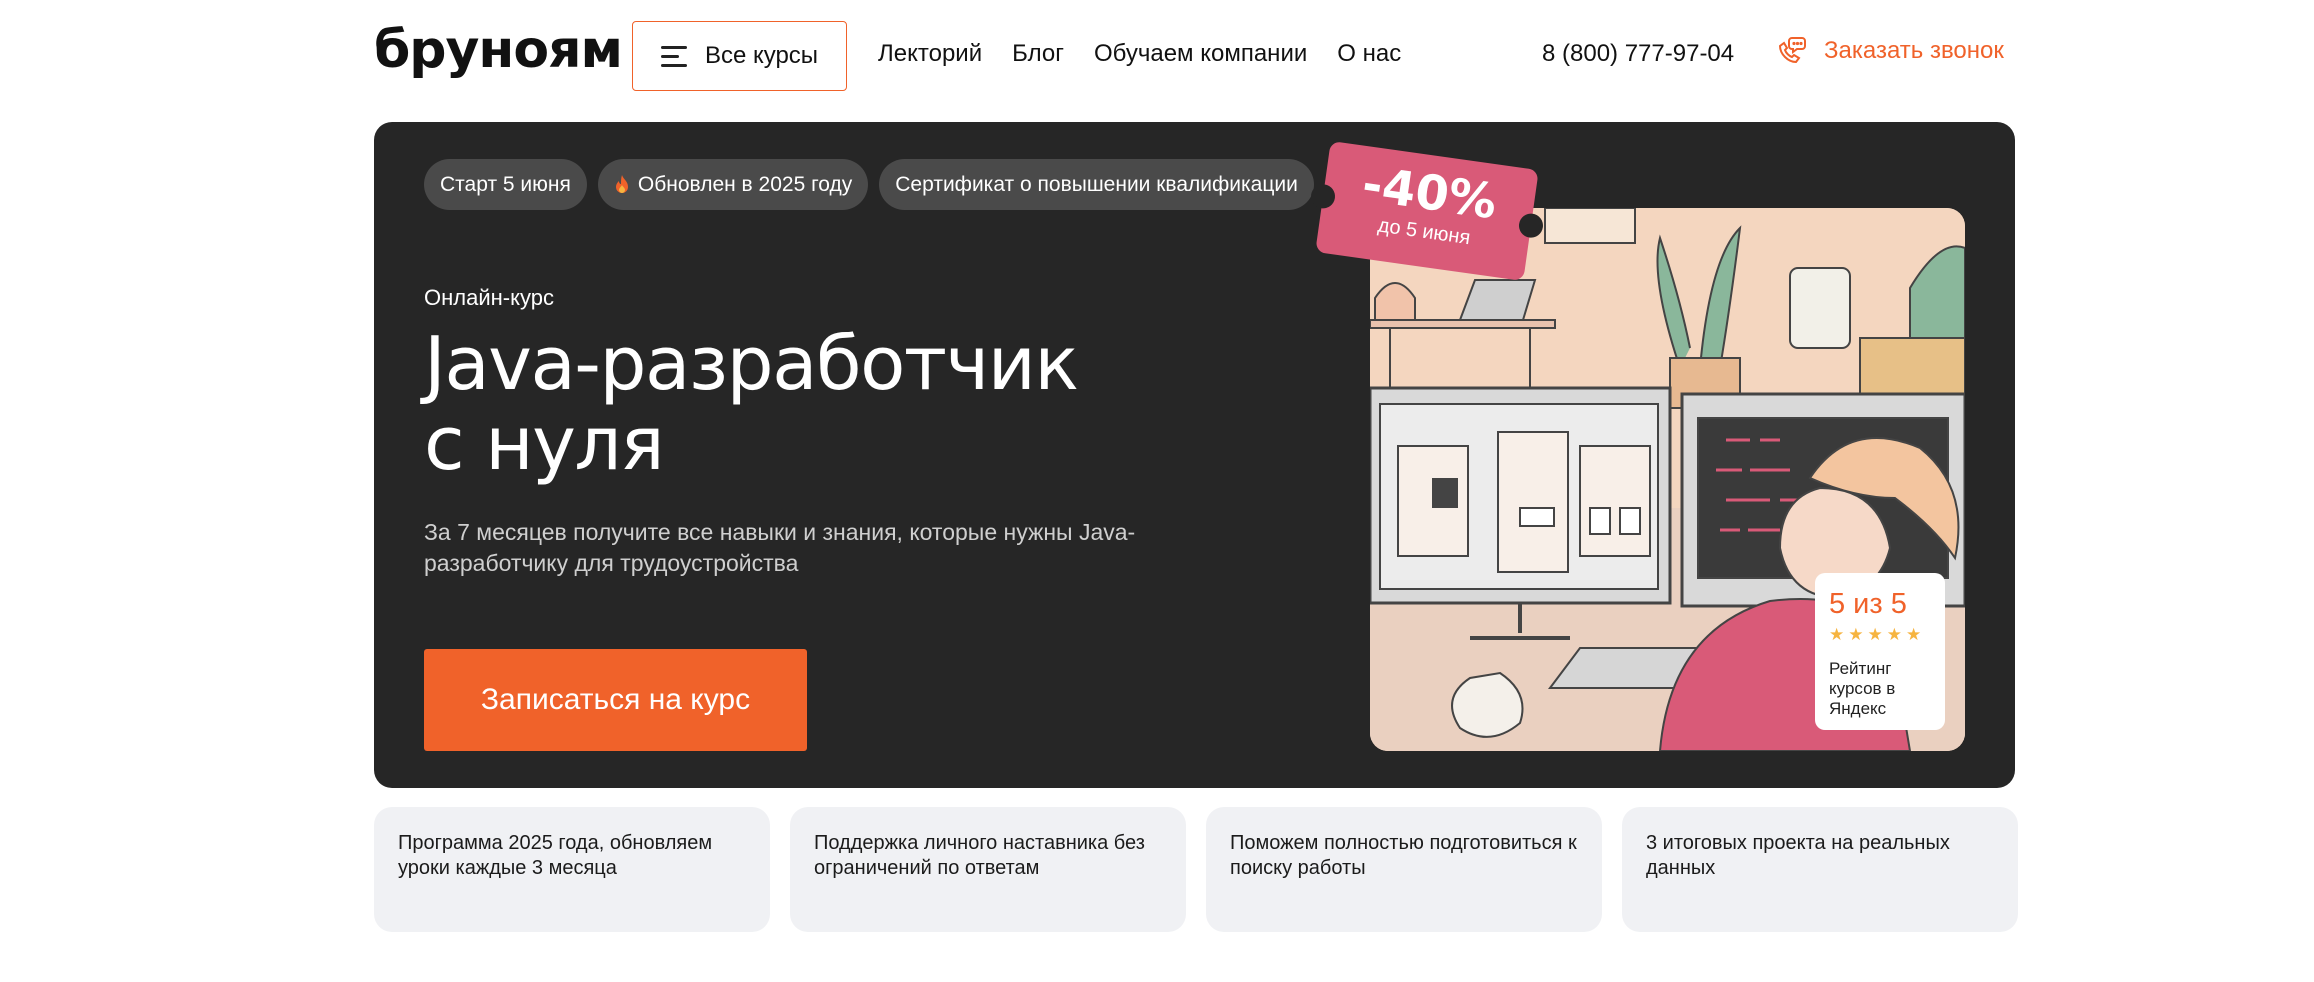 Image resolution: width=2314 pixels, height=982 pixels. What do you see at coordinates (761, 55) in the screenshot?
I see `all-courses-label: Все курсы` at bounding box center [761, 55].